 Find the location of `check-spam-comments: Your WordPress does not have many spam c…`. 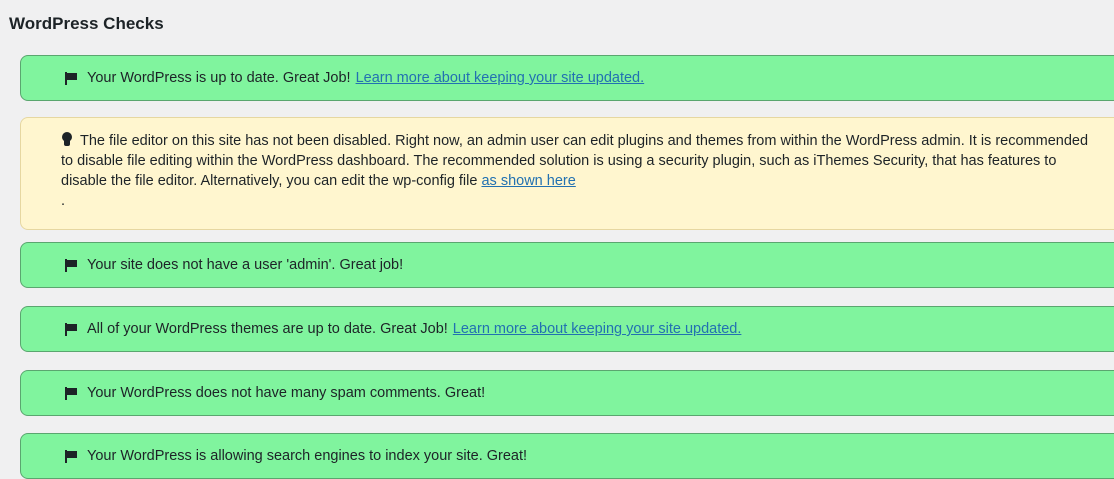

check-spam-comments: Your WordPress does not have many spam c… is located at coordinates (567, 393).